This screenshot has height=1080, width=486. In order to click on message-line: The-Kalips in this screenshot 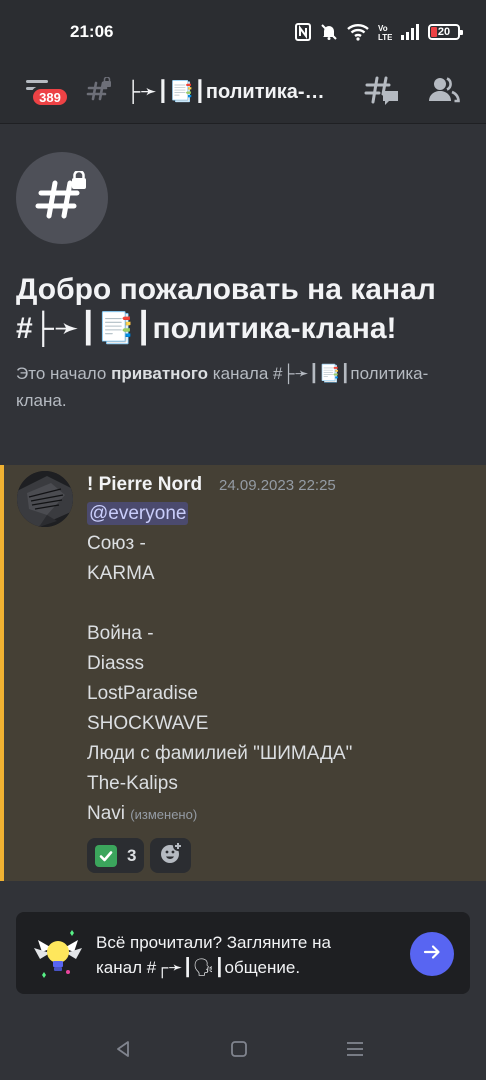, I will do `click(132, 783)`.